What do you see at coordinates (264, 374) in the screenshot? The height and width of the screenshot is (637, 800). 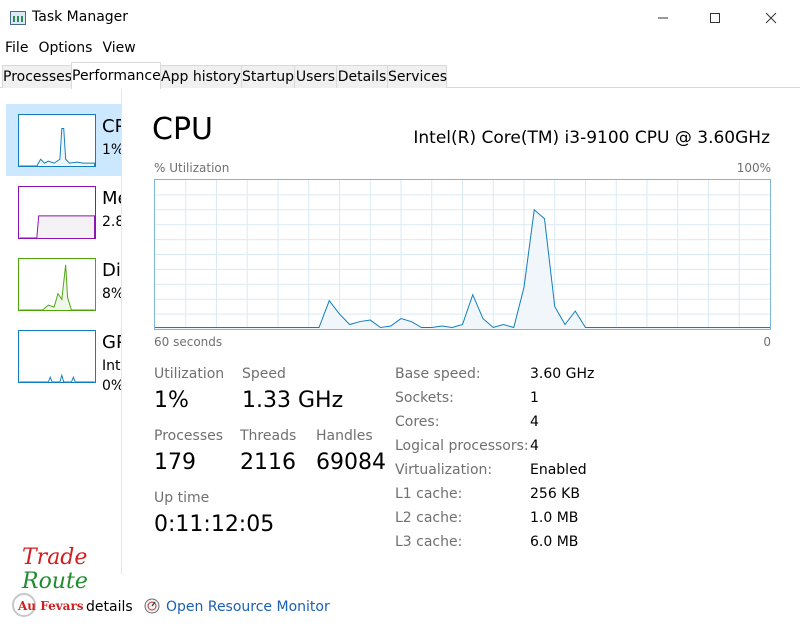 I see `speed-label: Speed` at bounding box center [264, 374].